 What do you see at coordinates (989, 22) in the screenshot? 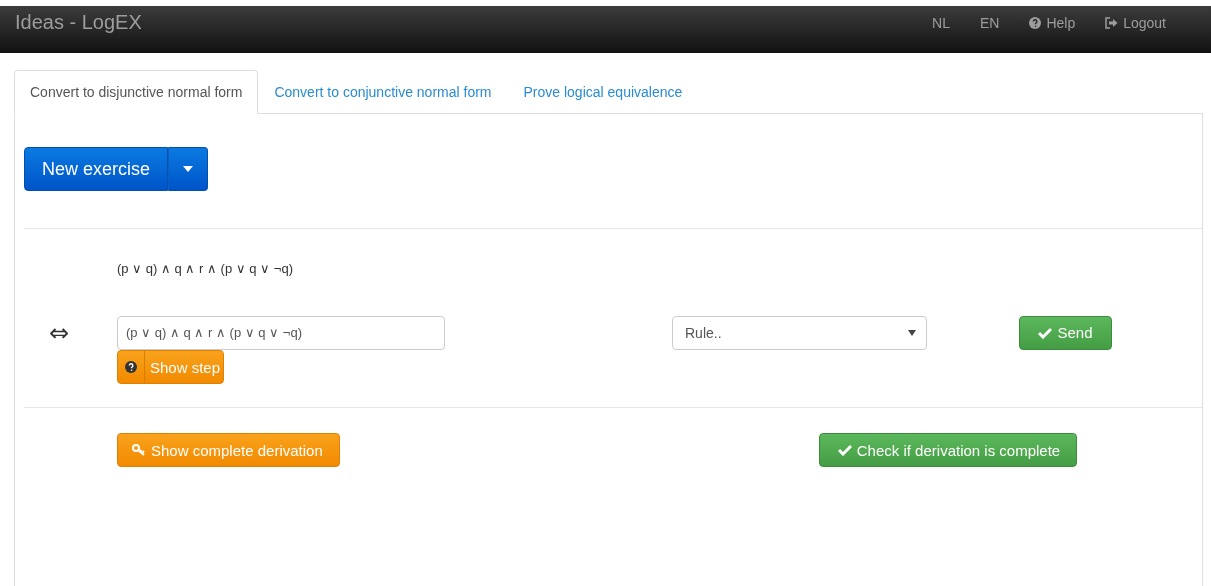
I see `nav-link: EN` at bounding box center [989, 22].